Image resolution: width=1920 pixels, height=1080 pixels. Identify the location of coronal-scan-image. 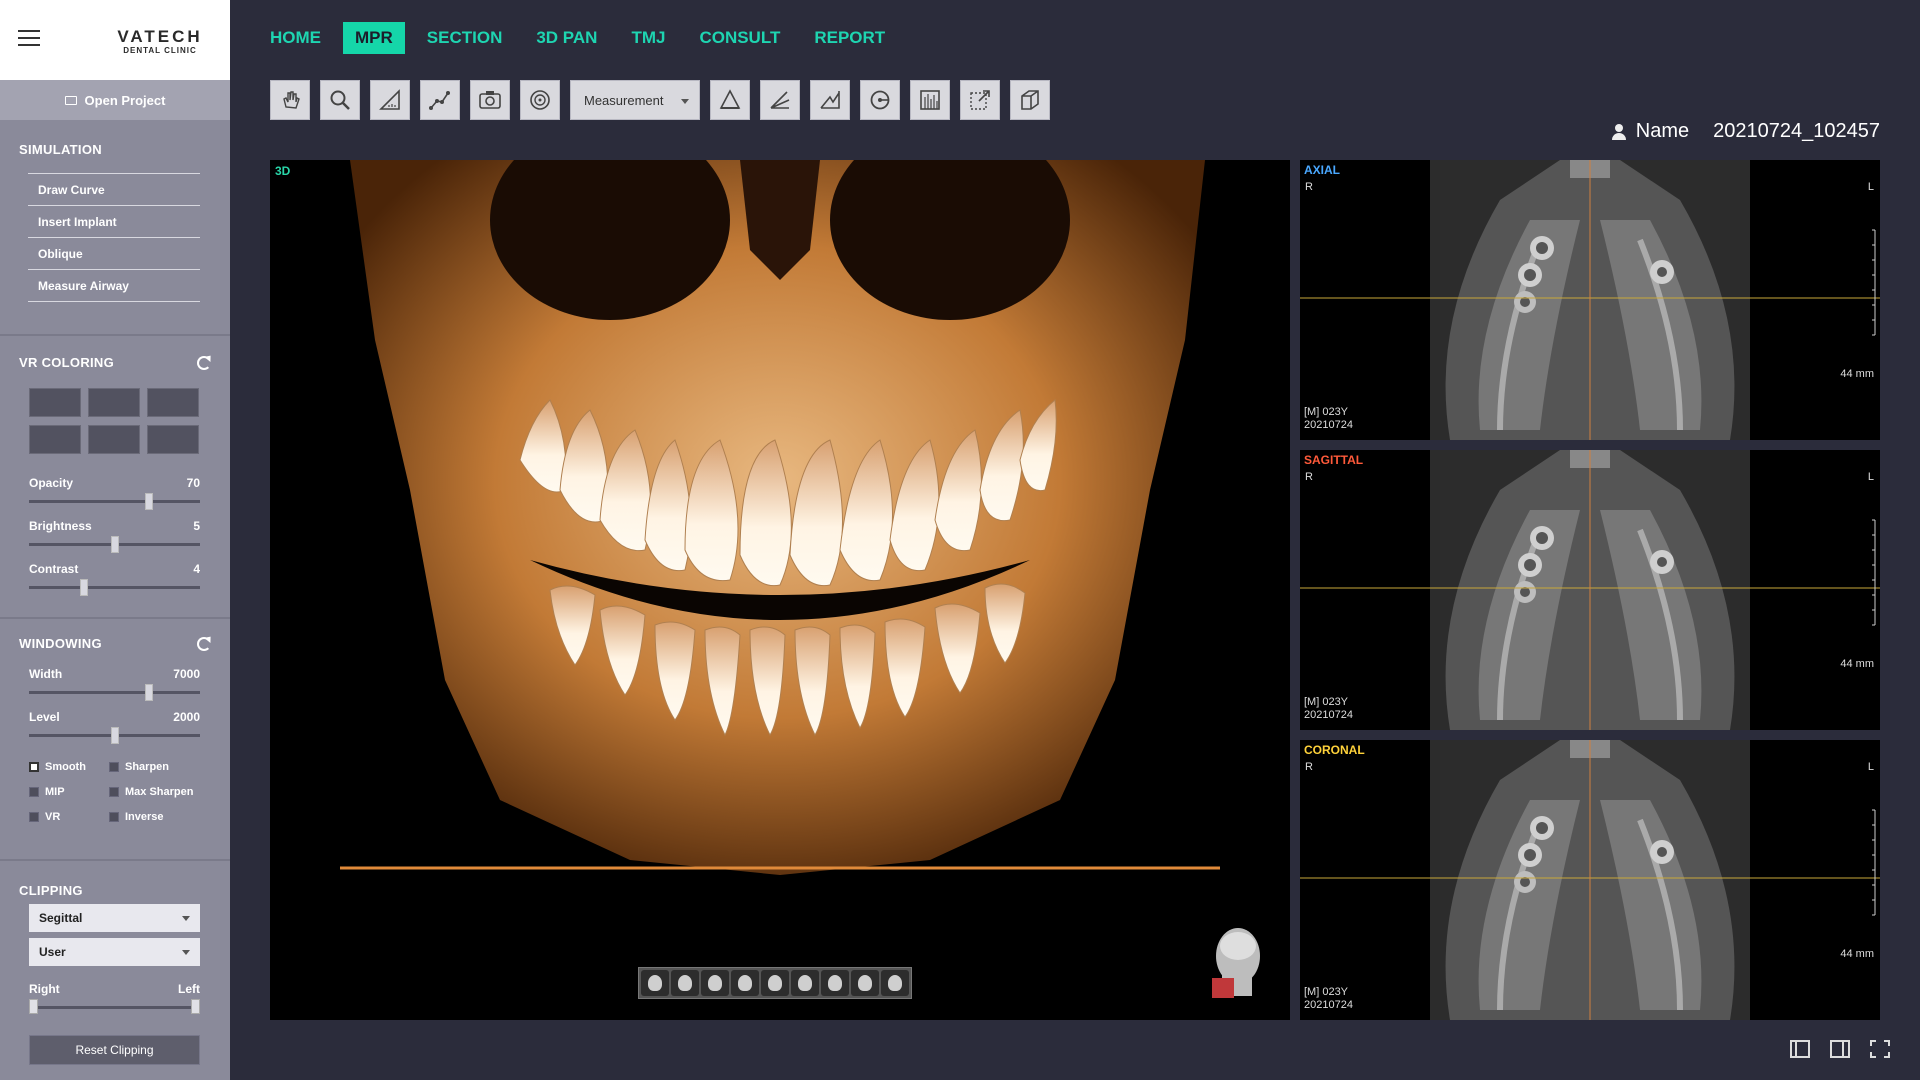
(1590, 880).